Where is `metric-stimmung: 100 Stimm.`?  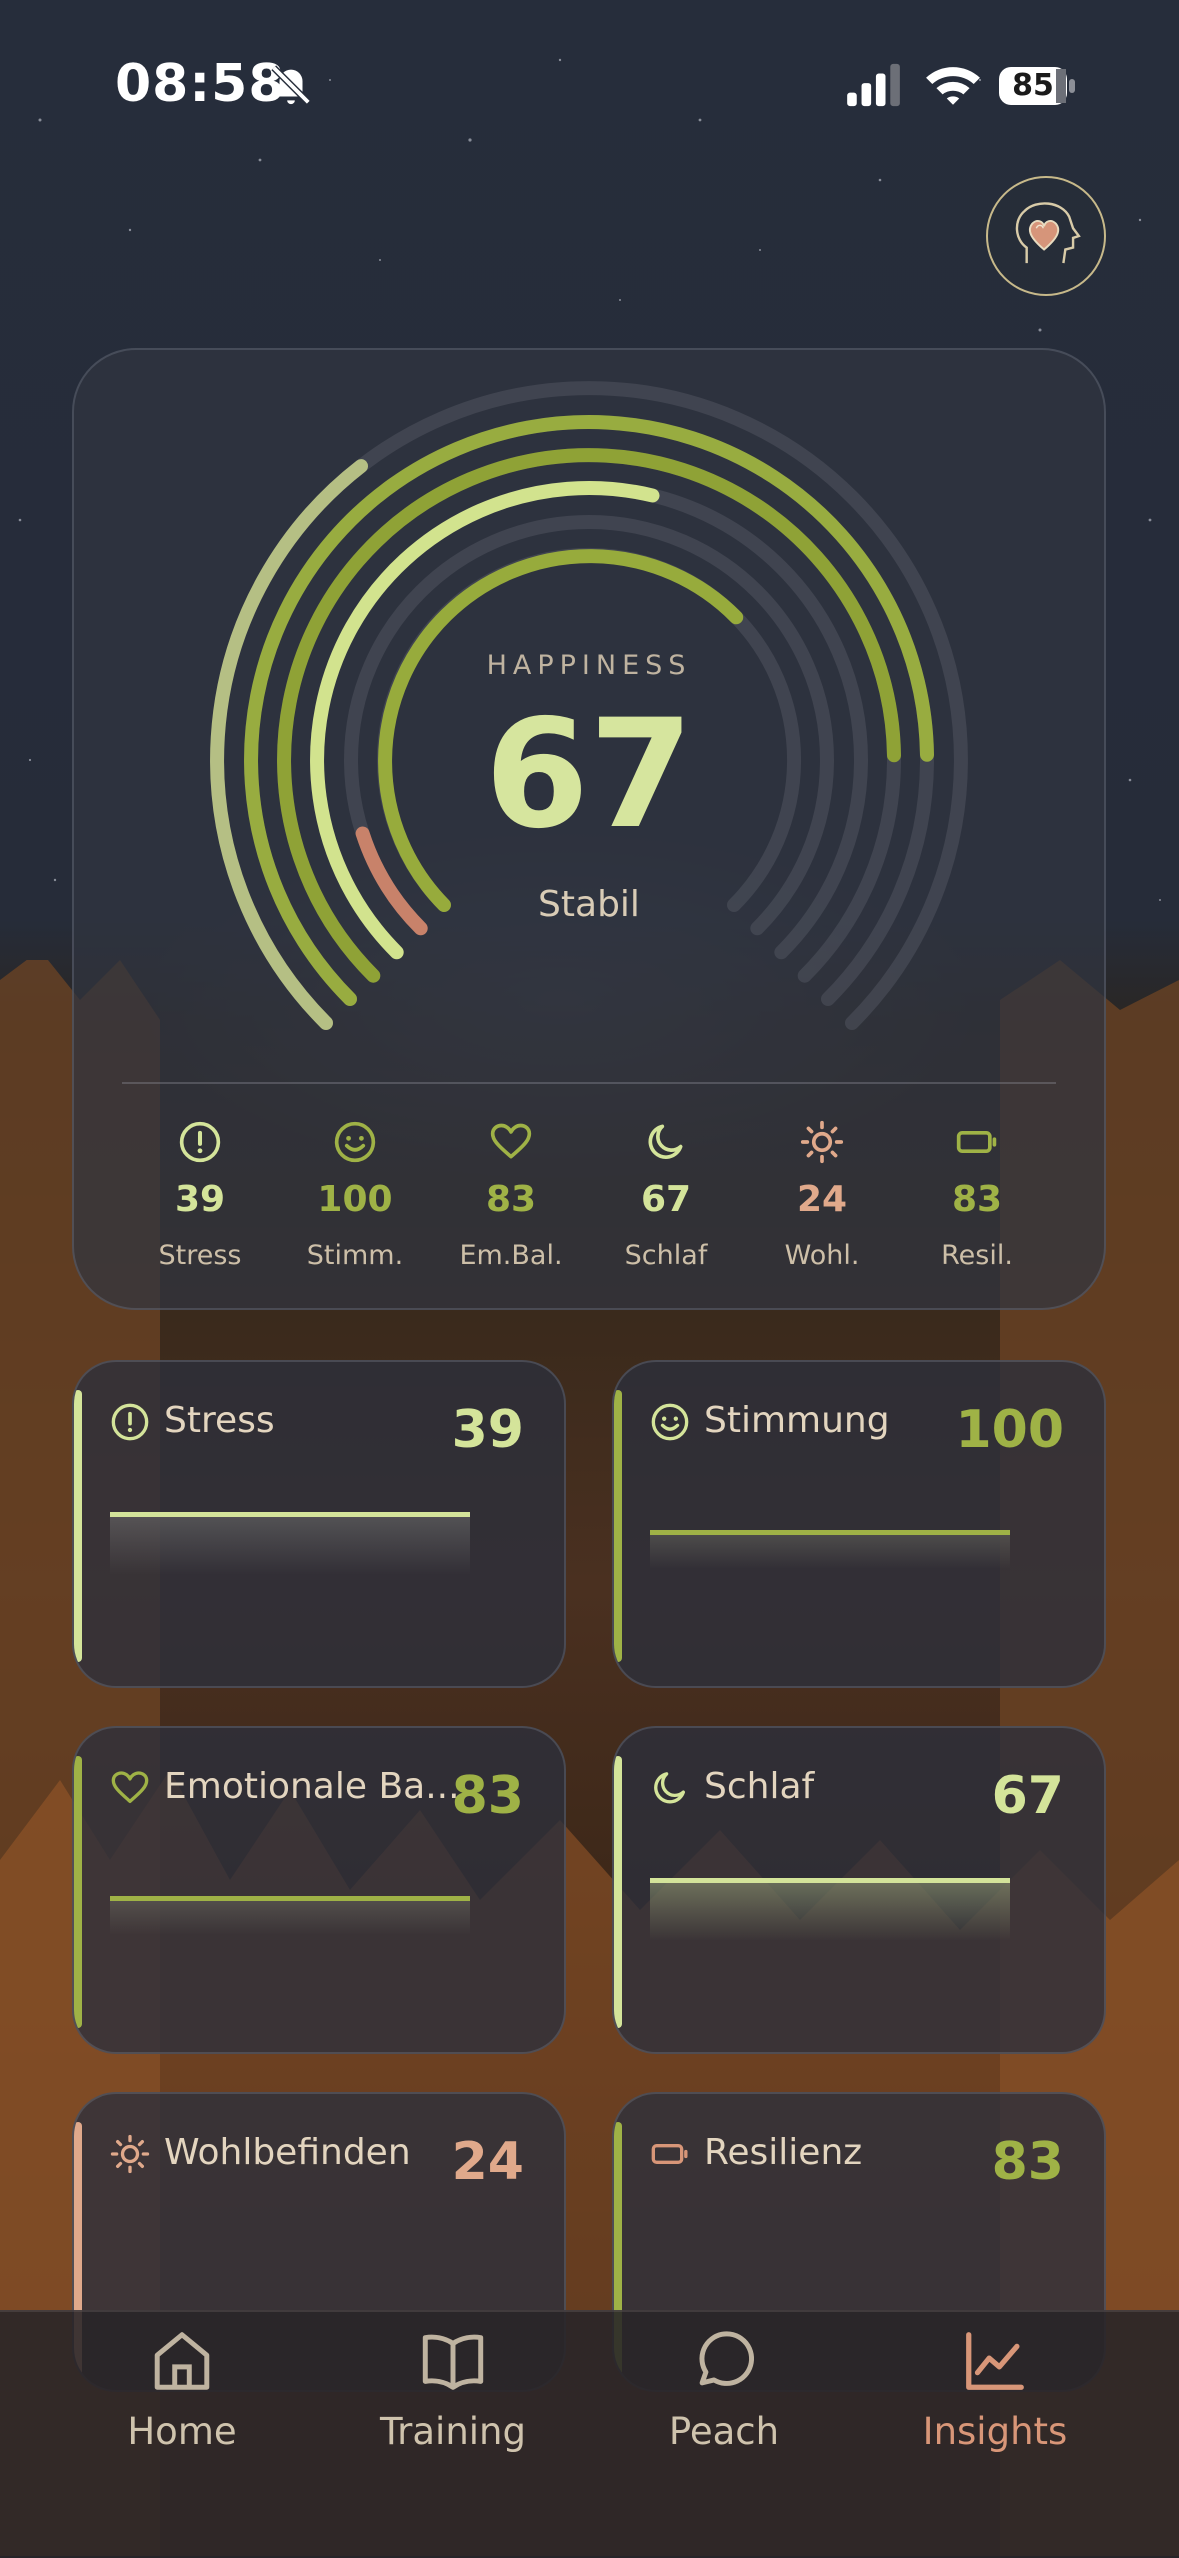 metric-stimmung: 100 Stimm. is located at coordinates (355, 1195).